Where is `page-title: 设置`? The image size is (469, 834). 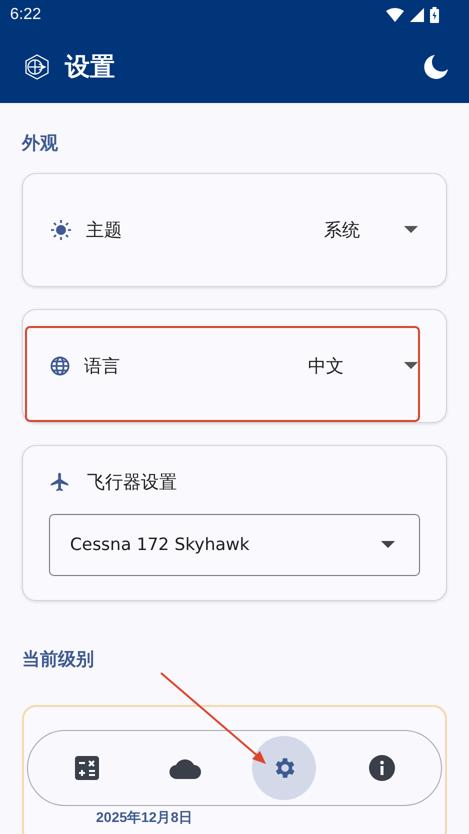 page-title: 设置 is located at coordinates (90, 67).